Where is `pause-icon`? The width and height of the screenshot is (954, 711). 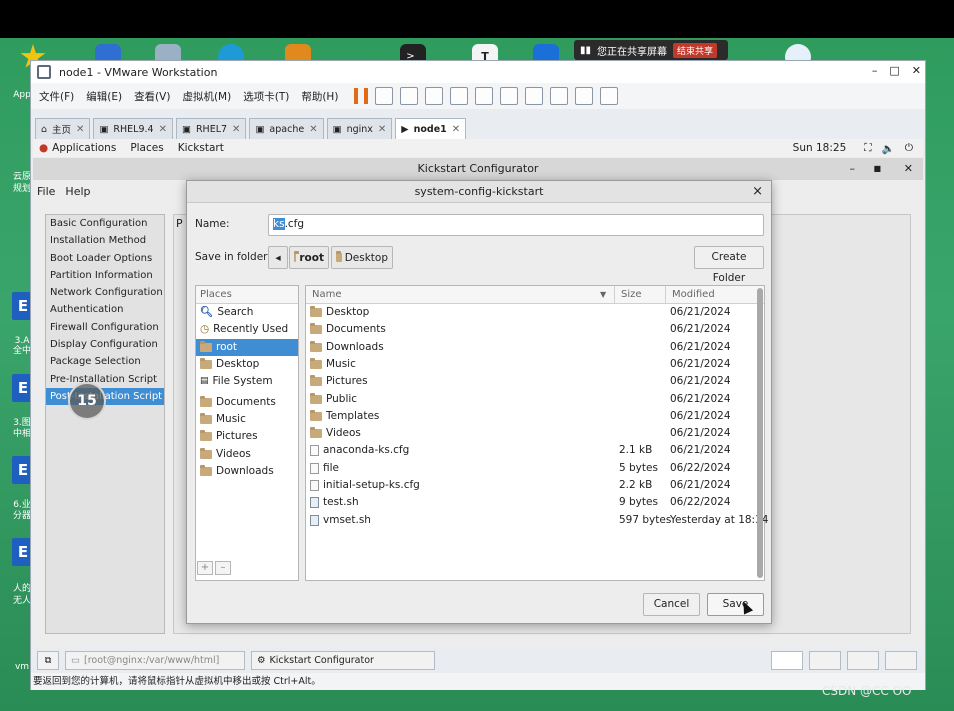 pause-icon is located at coordinates (361, 96).